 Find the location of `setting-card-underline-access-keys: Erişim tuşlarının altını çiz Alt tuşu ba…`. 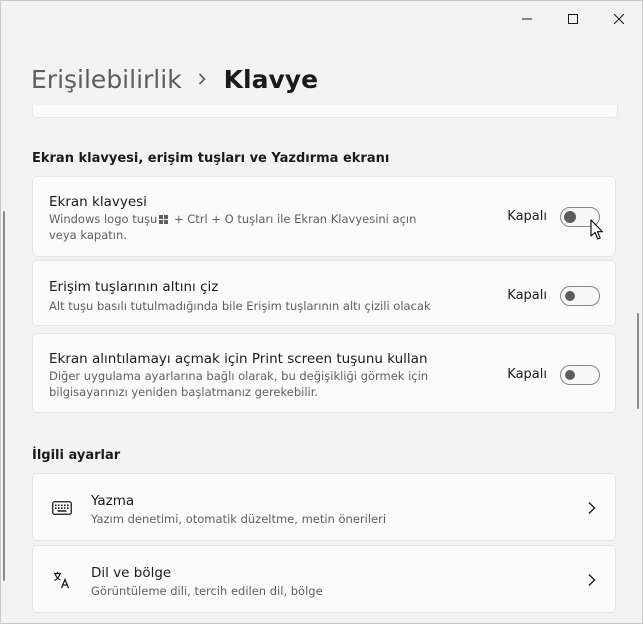

setting-card-underline-access-keys: Erişim tuşlarının altını çiz Alt tuşu ba… is located at coordinates (324, 293).